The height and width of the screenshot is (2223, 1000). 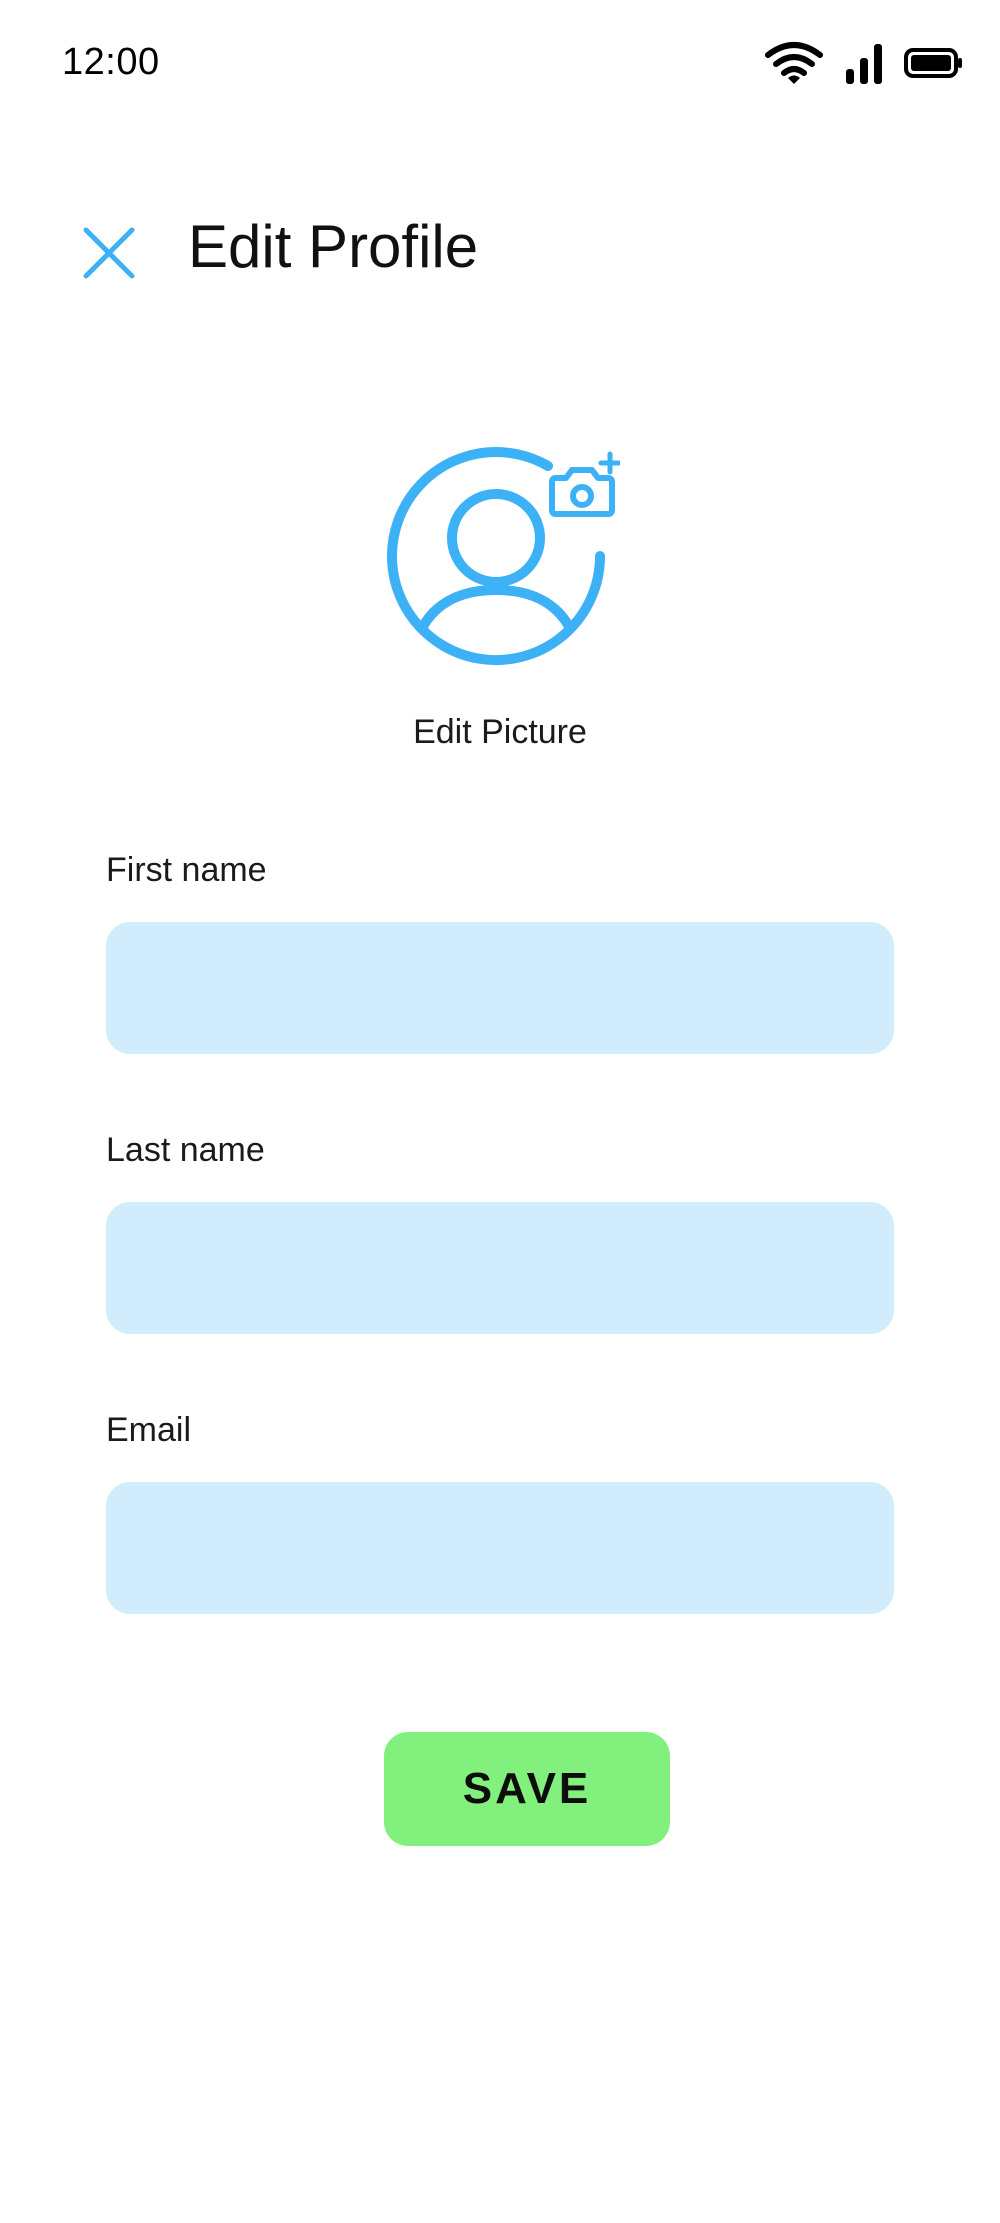 What do you see at coordinates (186, 870) in the screenshot?
I see `first-name-label: First name` at bounding box center [186, 870].